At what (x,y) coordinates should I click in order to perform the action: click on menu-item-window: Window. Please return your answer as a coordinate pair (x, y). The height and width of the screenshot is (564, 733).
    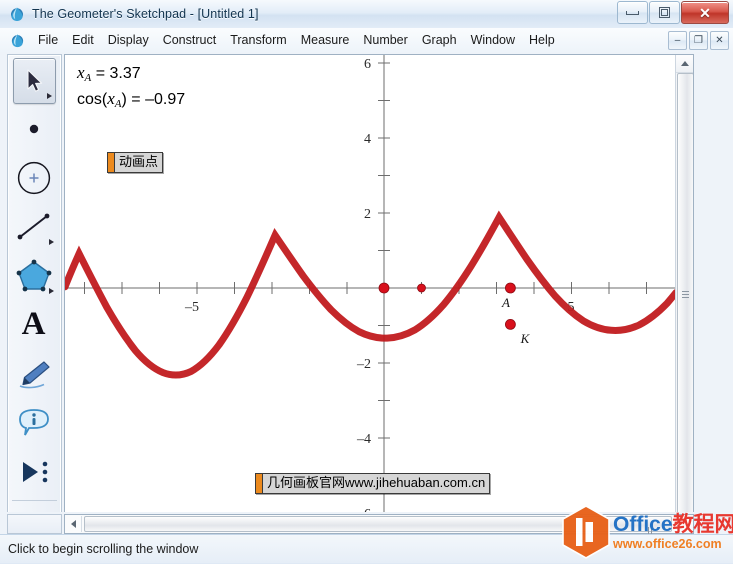
    Looking at the image, I should click on (493, 40).